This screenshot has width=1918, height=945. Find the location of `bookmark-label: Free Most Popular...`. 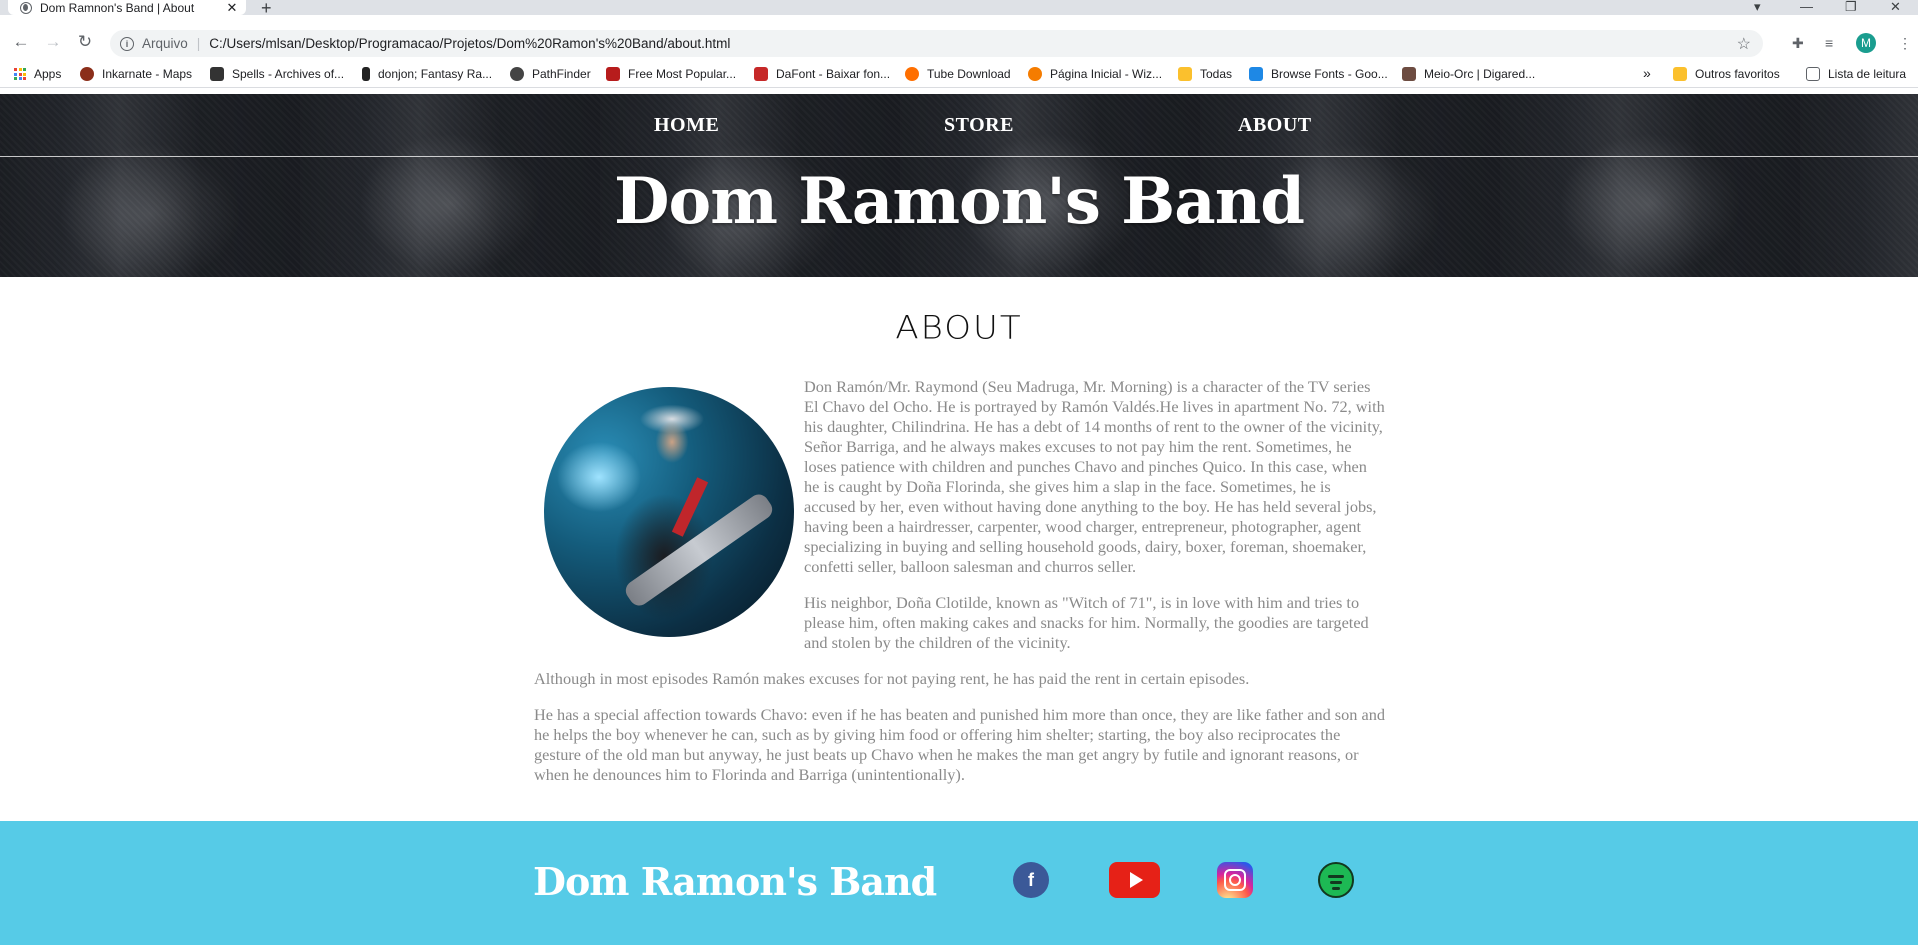

bookmark-label: Free Most Popular... is located at coordinates (682, 74).